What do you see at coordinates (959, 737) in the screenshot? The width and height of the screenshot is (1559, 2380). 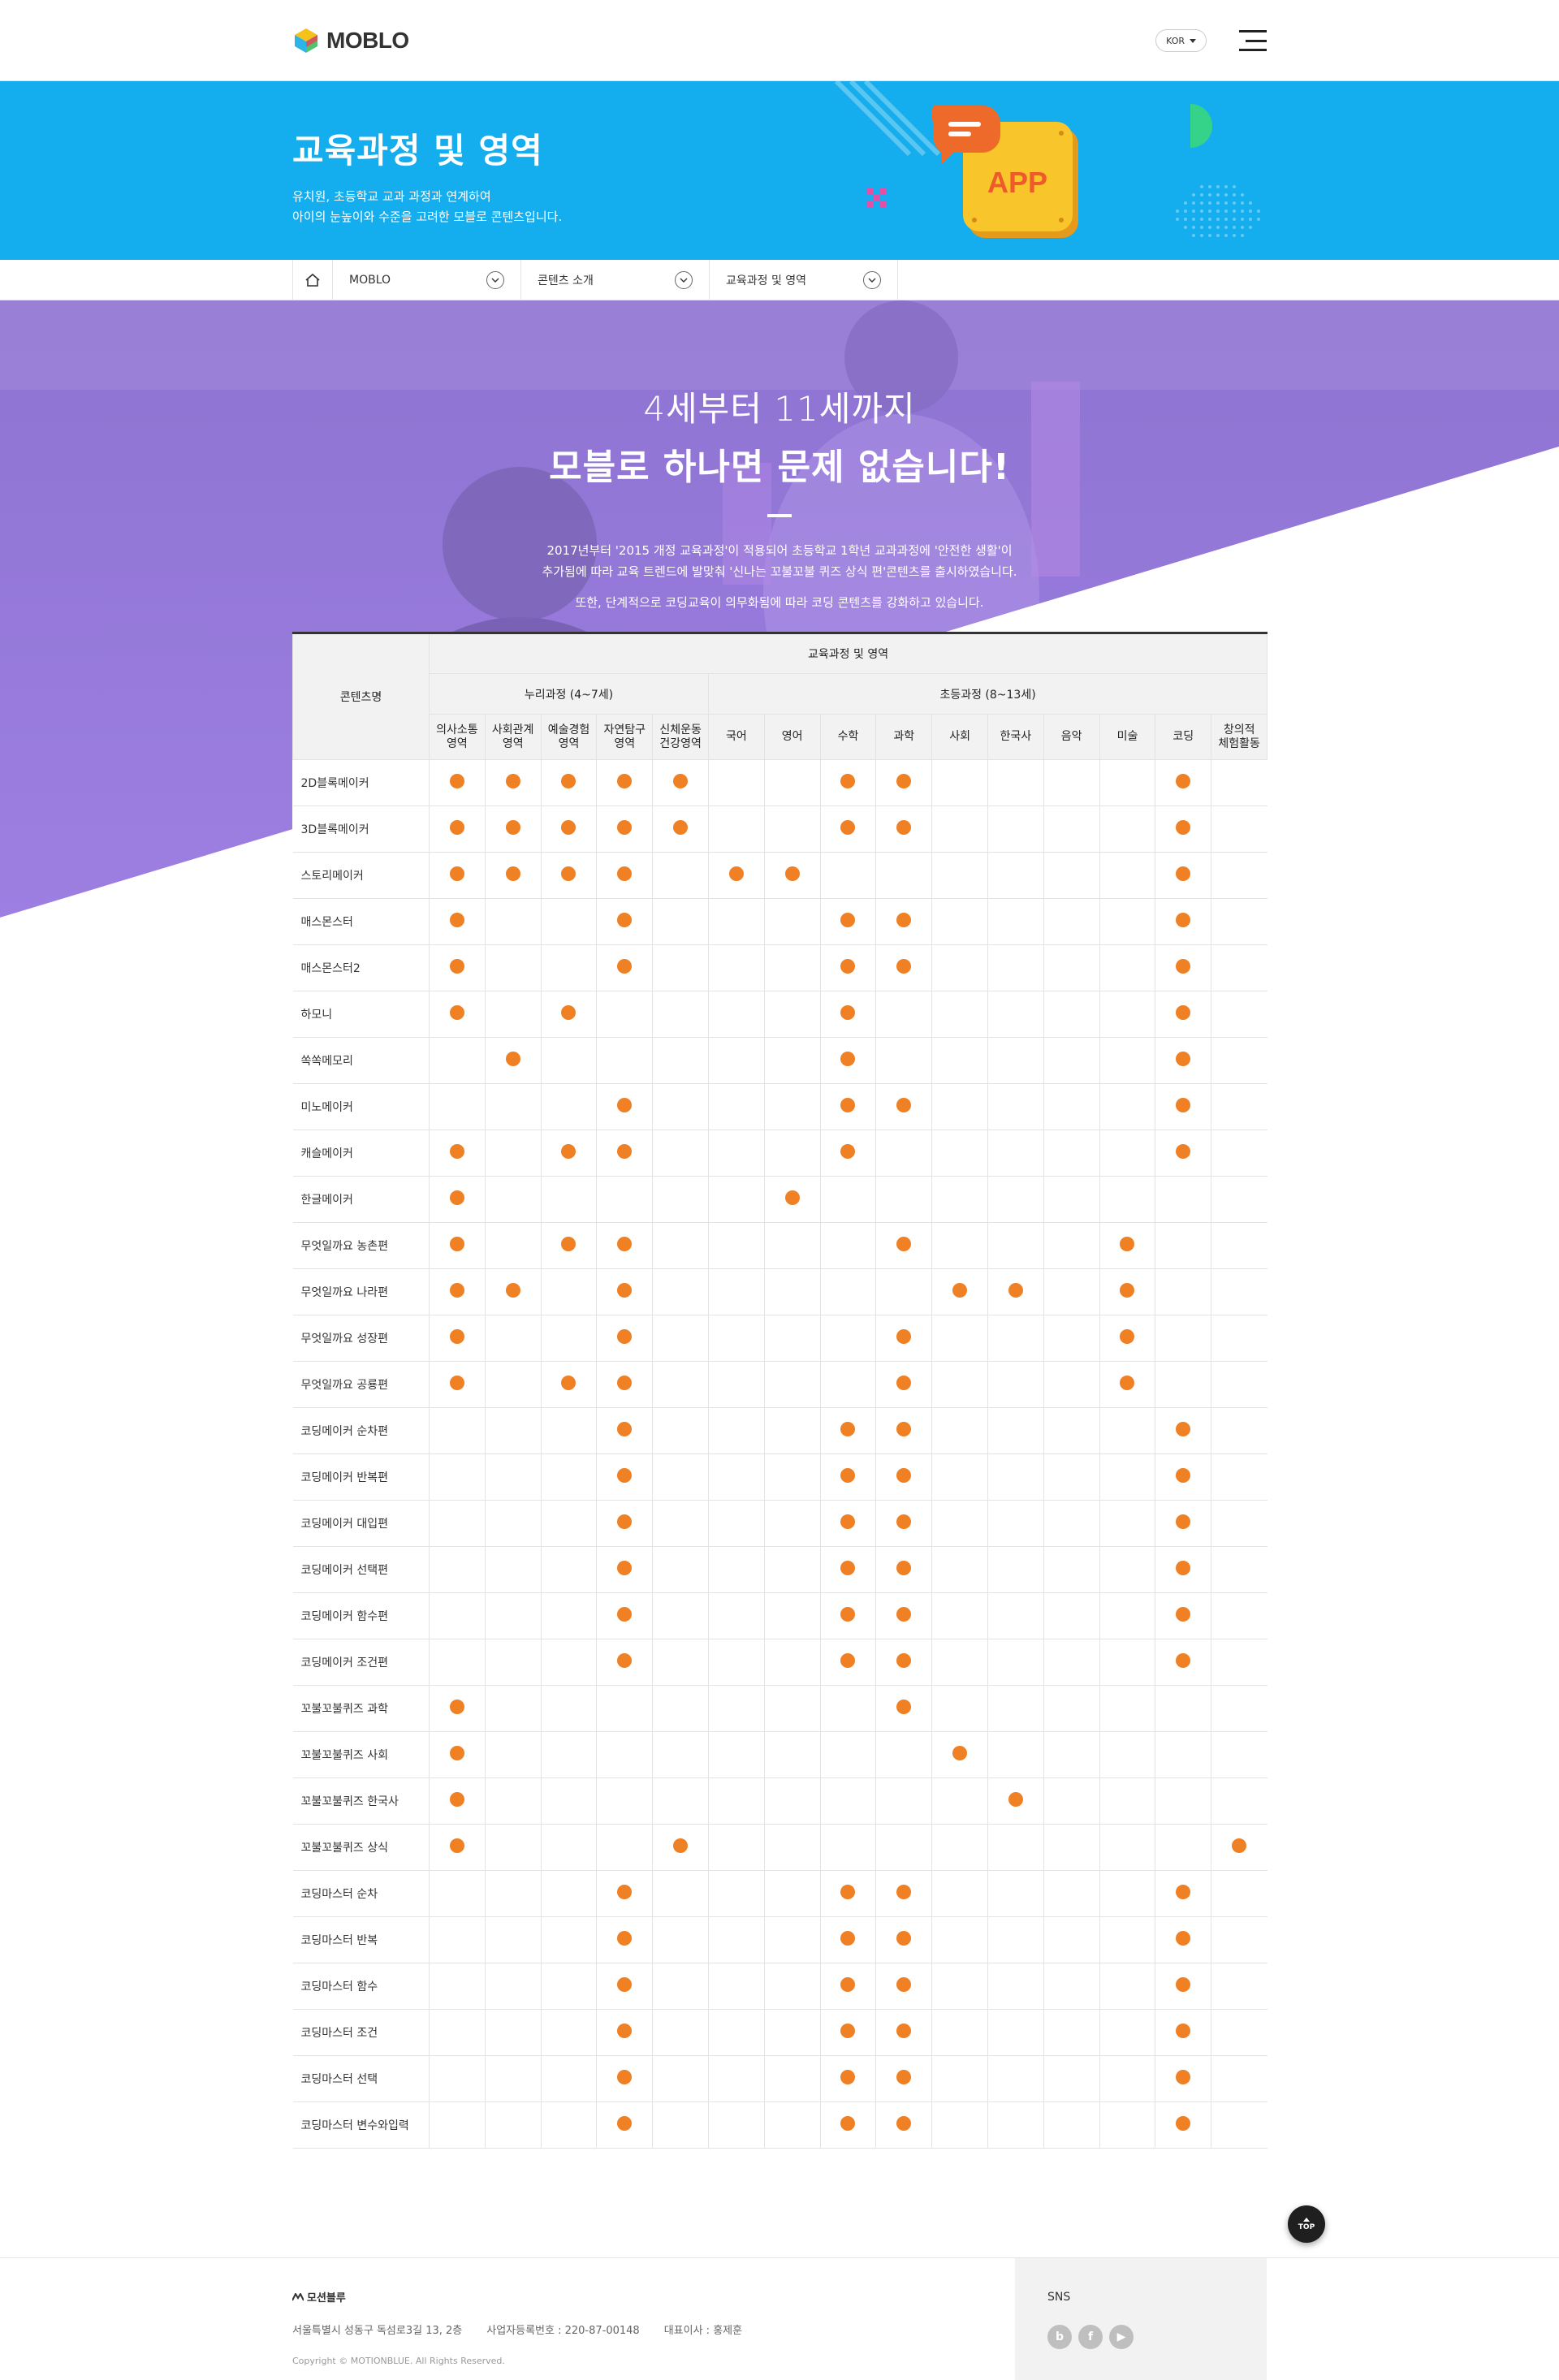 I see `col-header-subject: 사회` at bounding box center [959, 737].